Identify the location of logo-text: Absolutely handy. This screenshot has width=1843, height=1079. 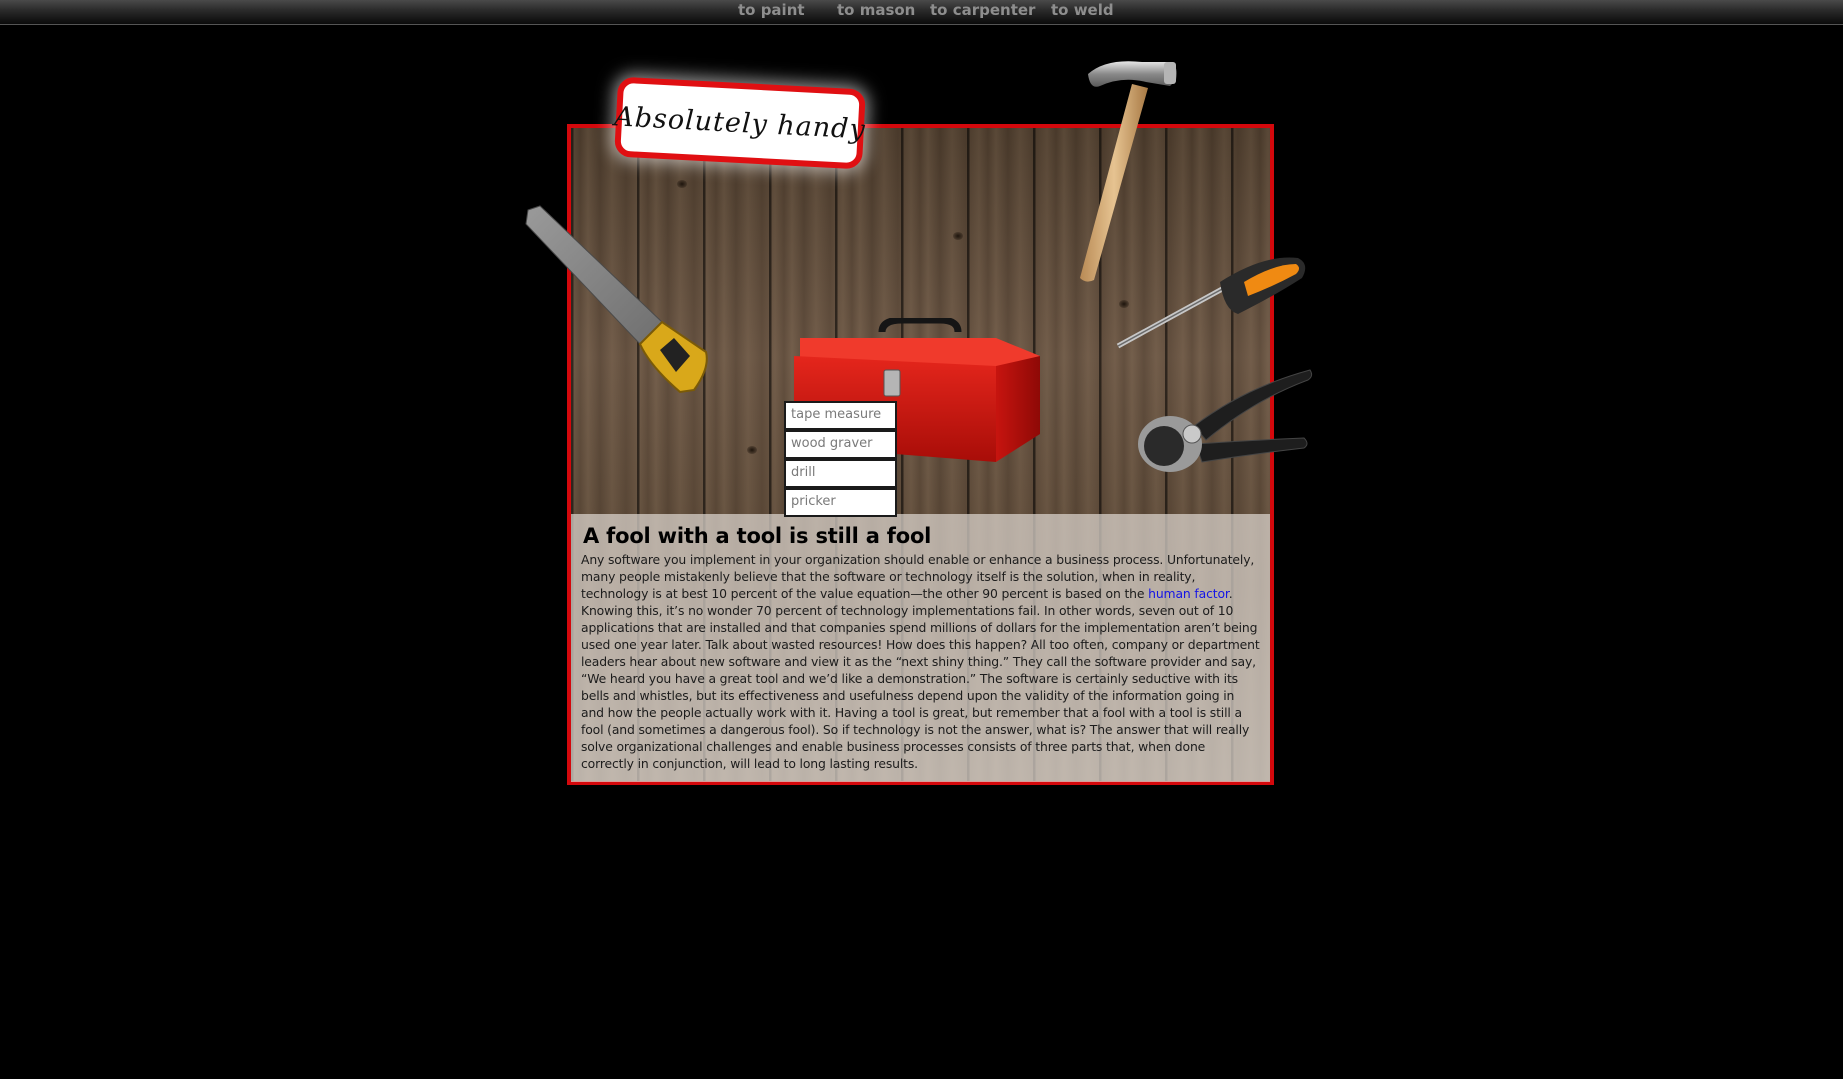
(740, 123).